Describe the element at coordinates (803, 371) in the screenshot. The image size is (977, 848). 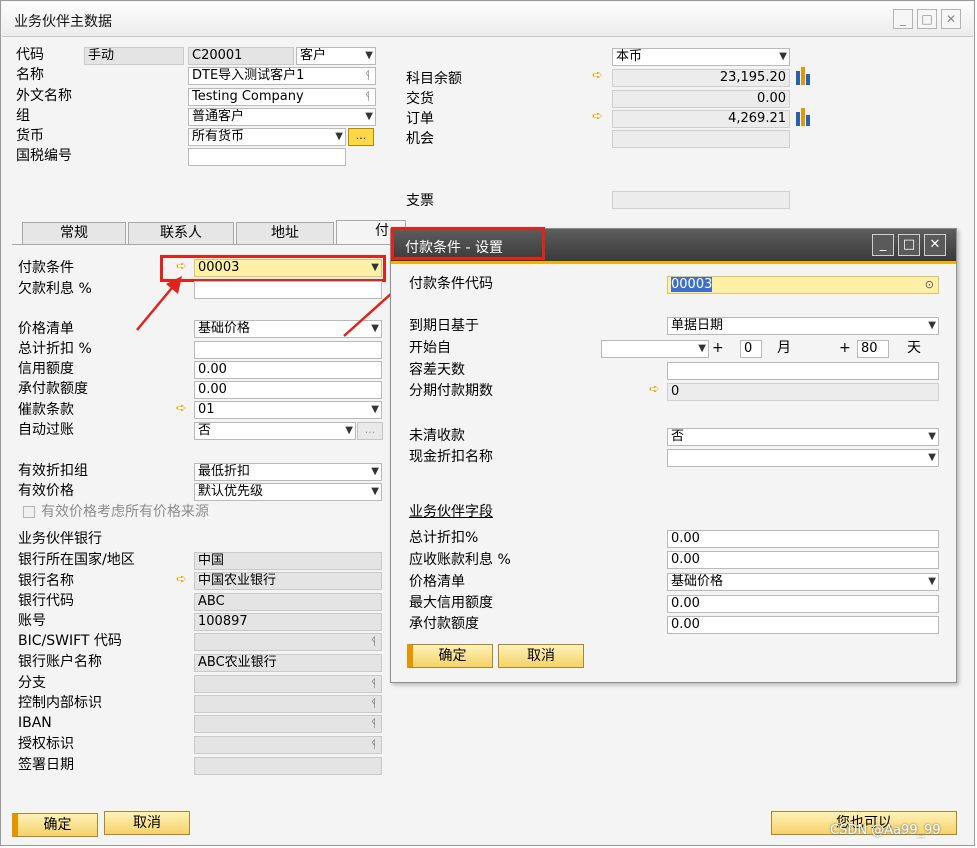
I see `dlg-tolerance-field` at that location.